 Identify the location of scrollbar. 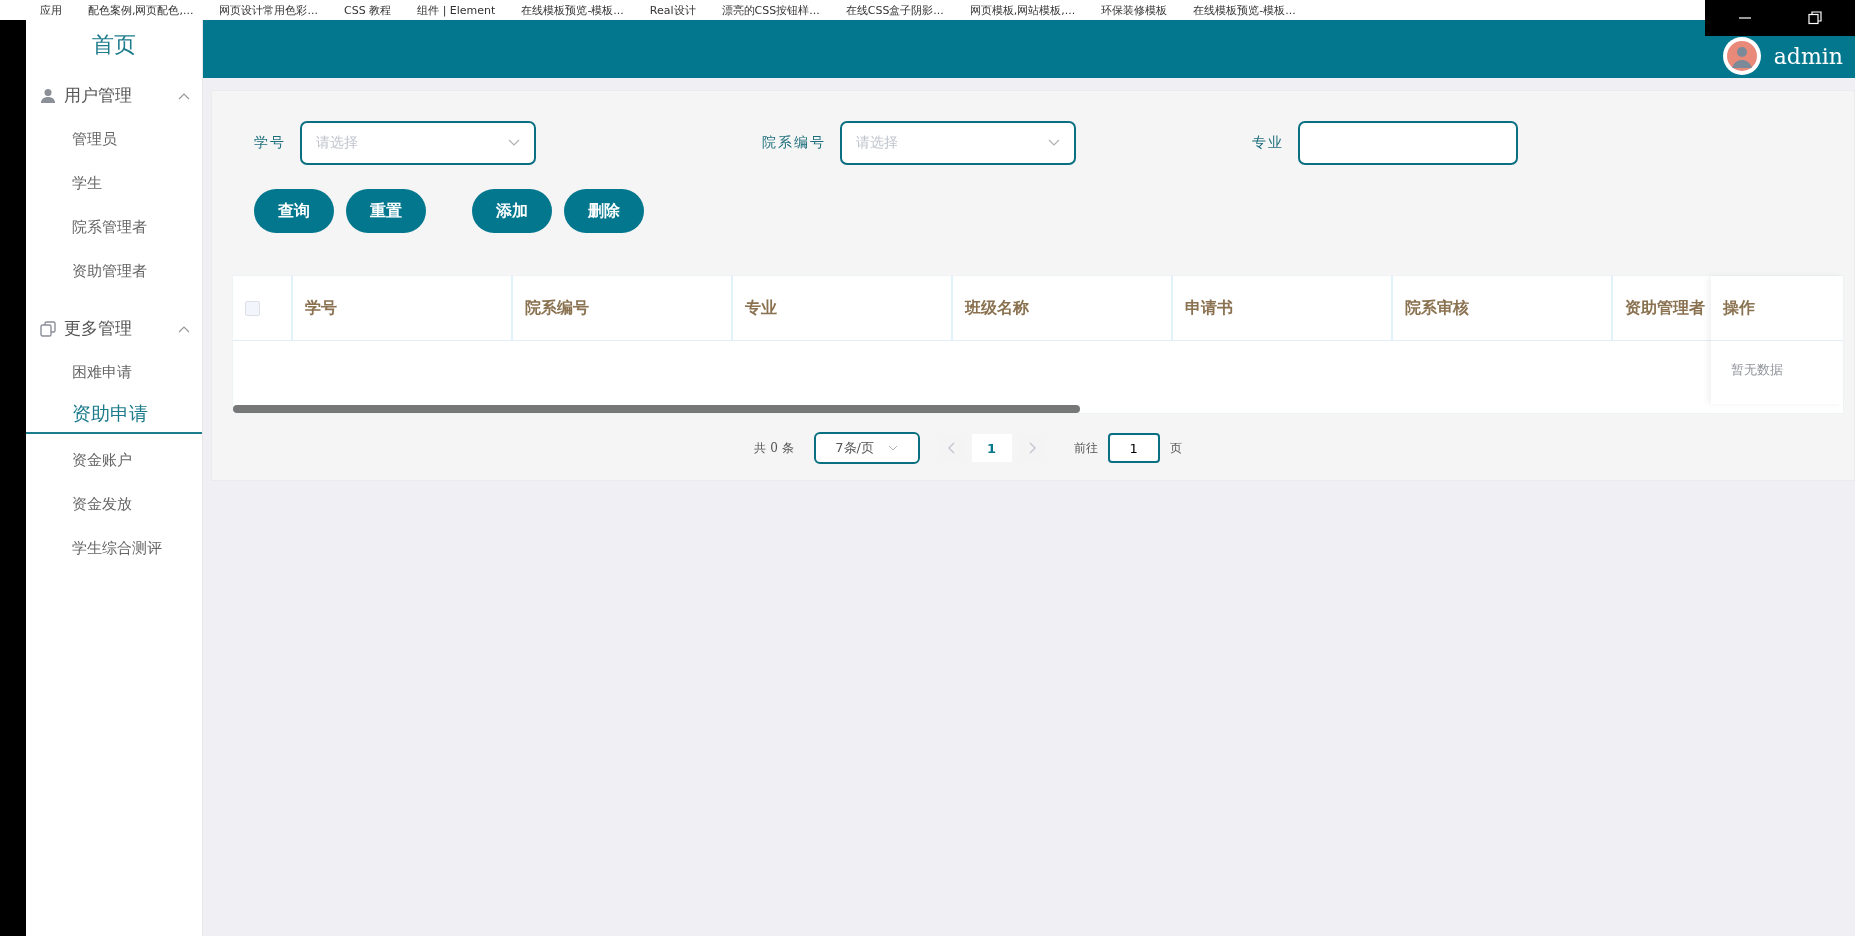
(656, 409).